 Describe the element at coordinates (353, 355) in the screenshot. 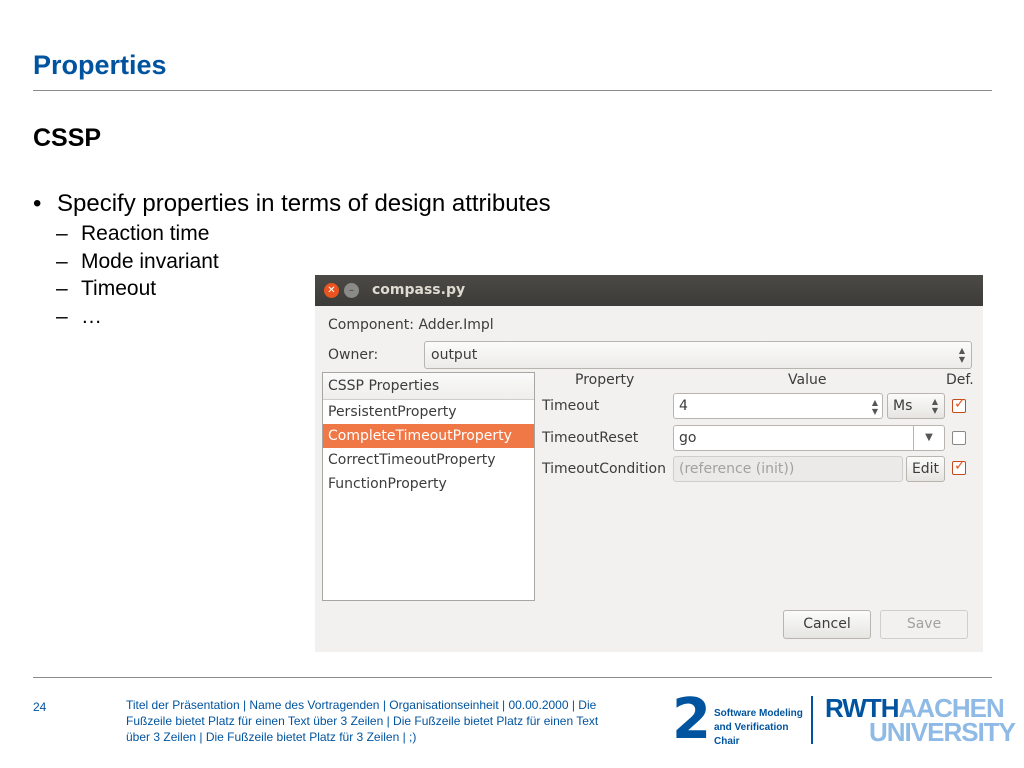

I see `owner-label: Owner:` at that location.